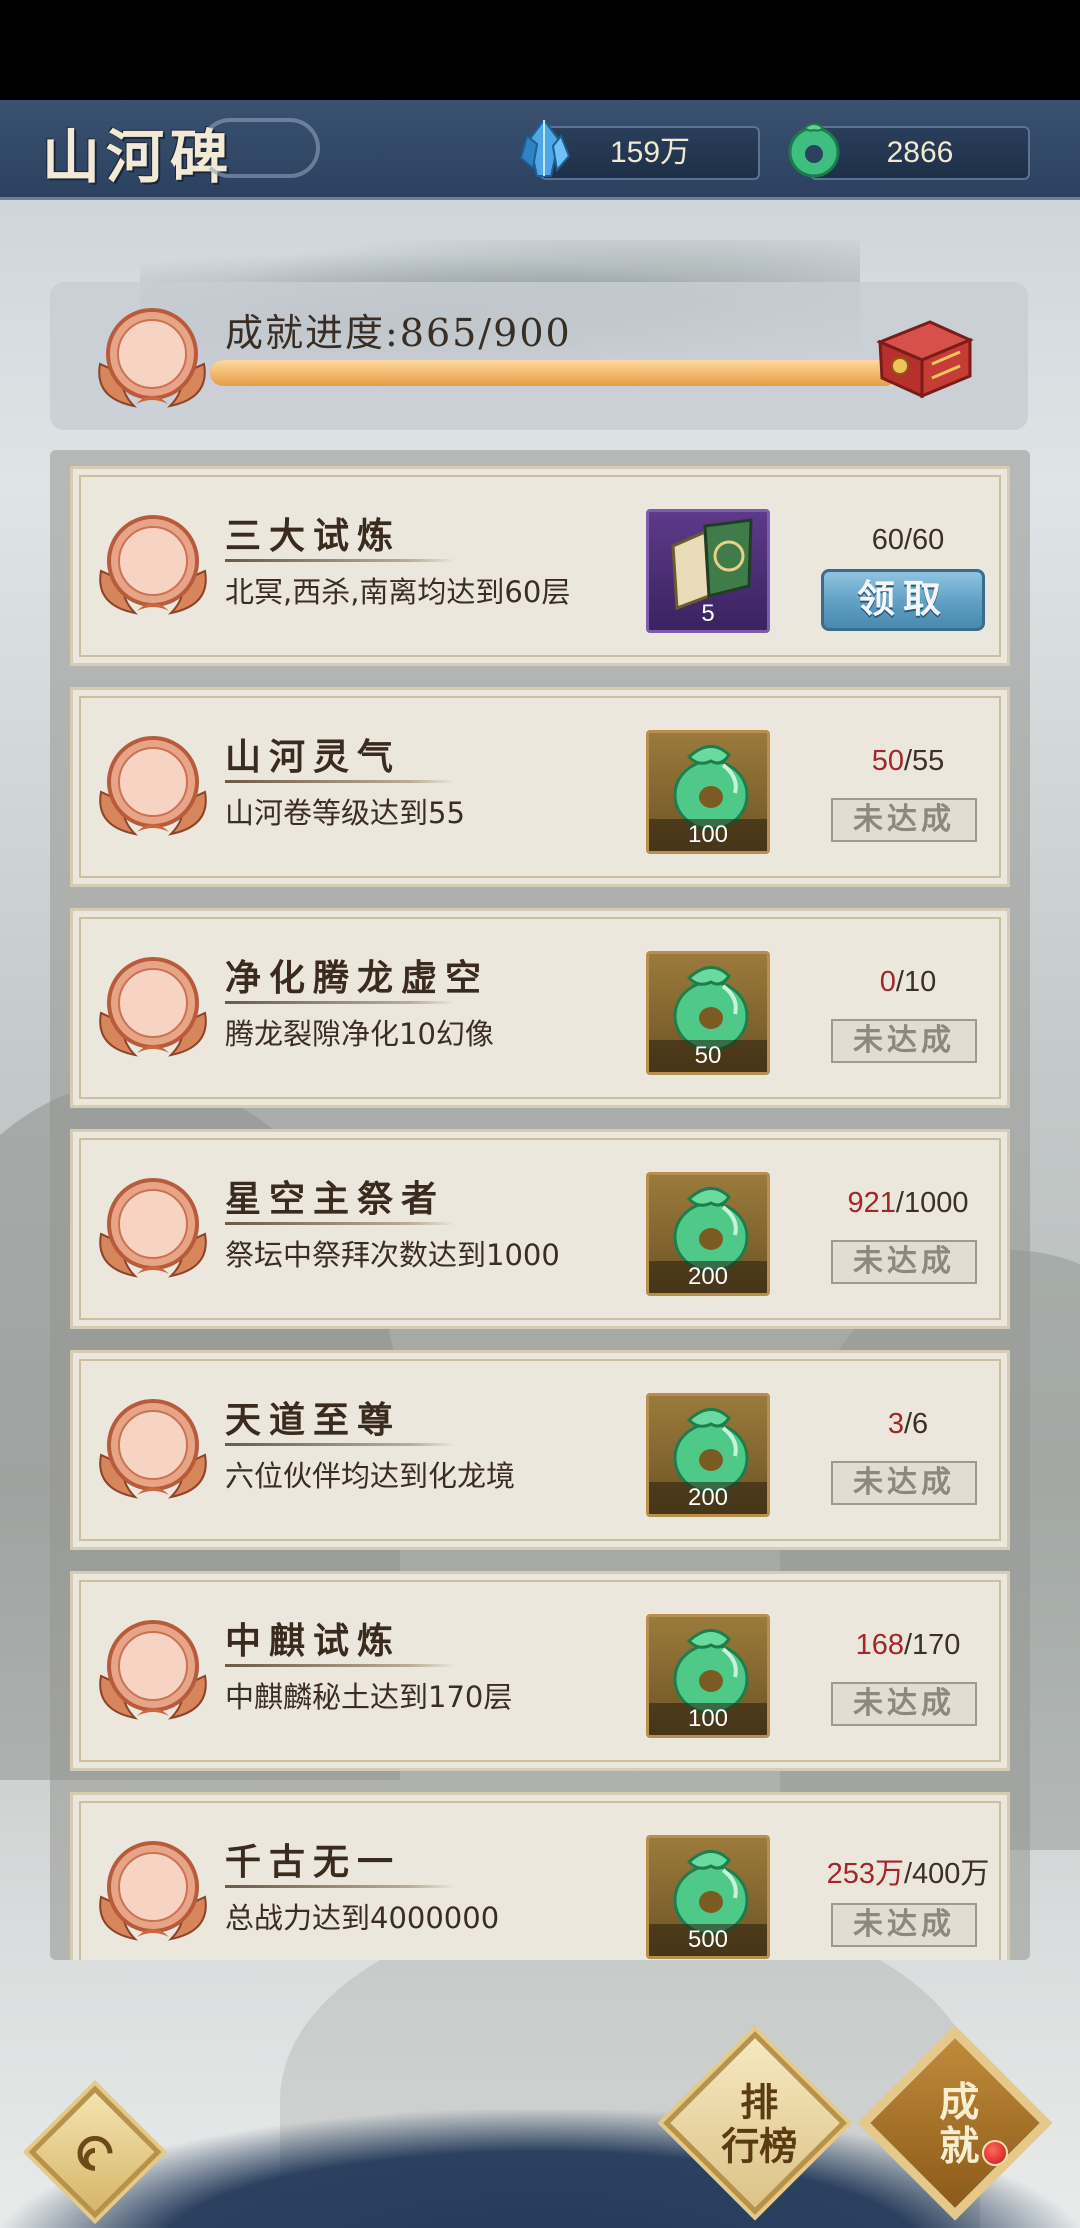  I want to click on achievement-title: 三大试炼, so click(313, 536).